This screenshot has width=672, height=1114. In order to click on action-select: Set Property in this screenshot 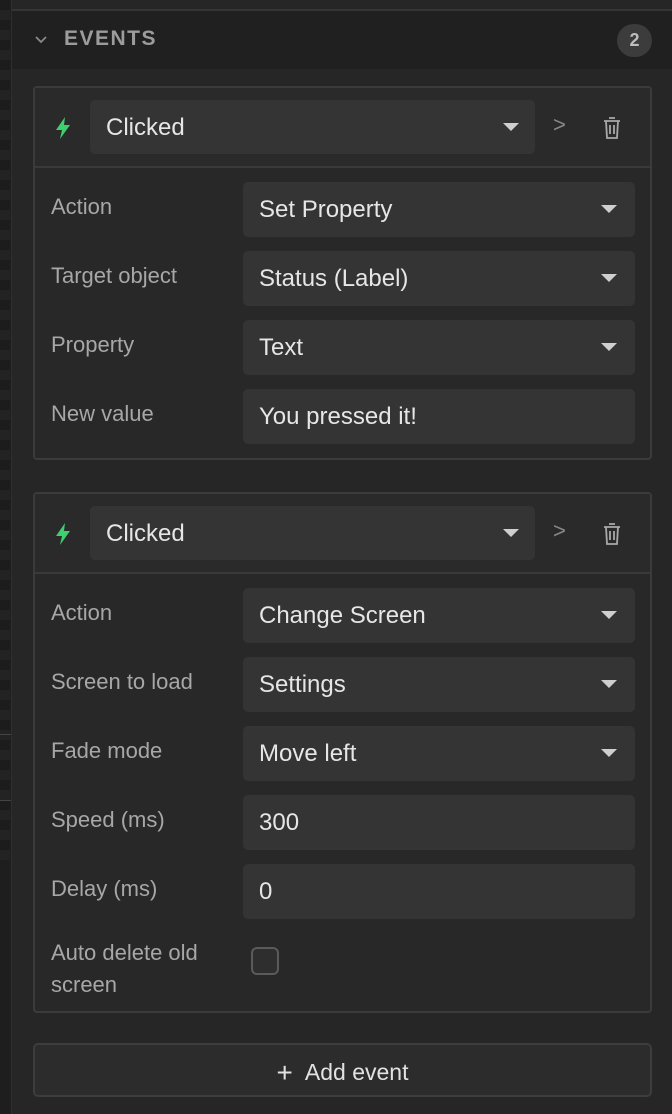, I will do `click(439, 209)`.